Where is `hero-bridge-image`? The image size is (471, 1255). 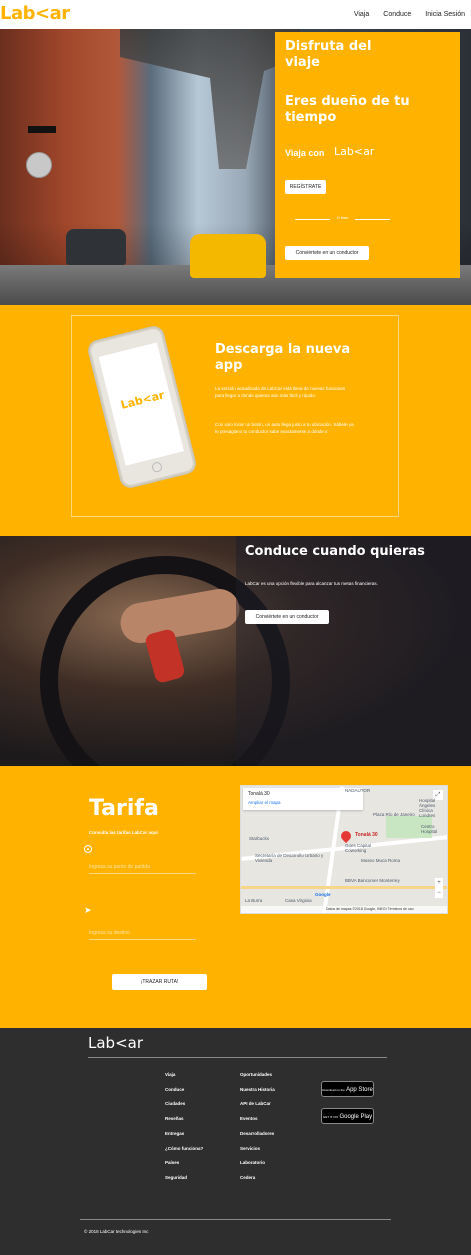
hero-bridge-image is located at coordinates (210, 99).